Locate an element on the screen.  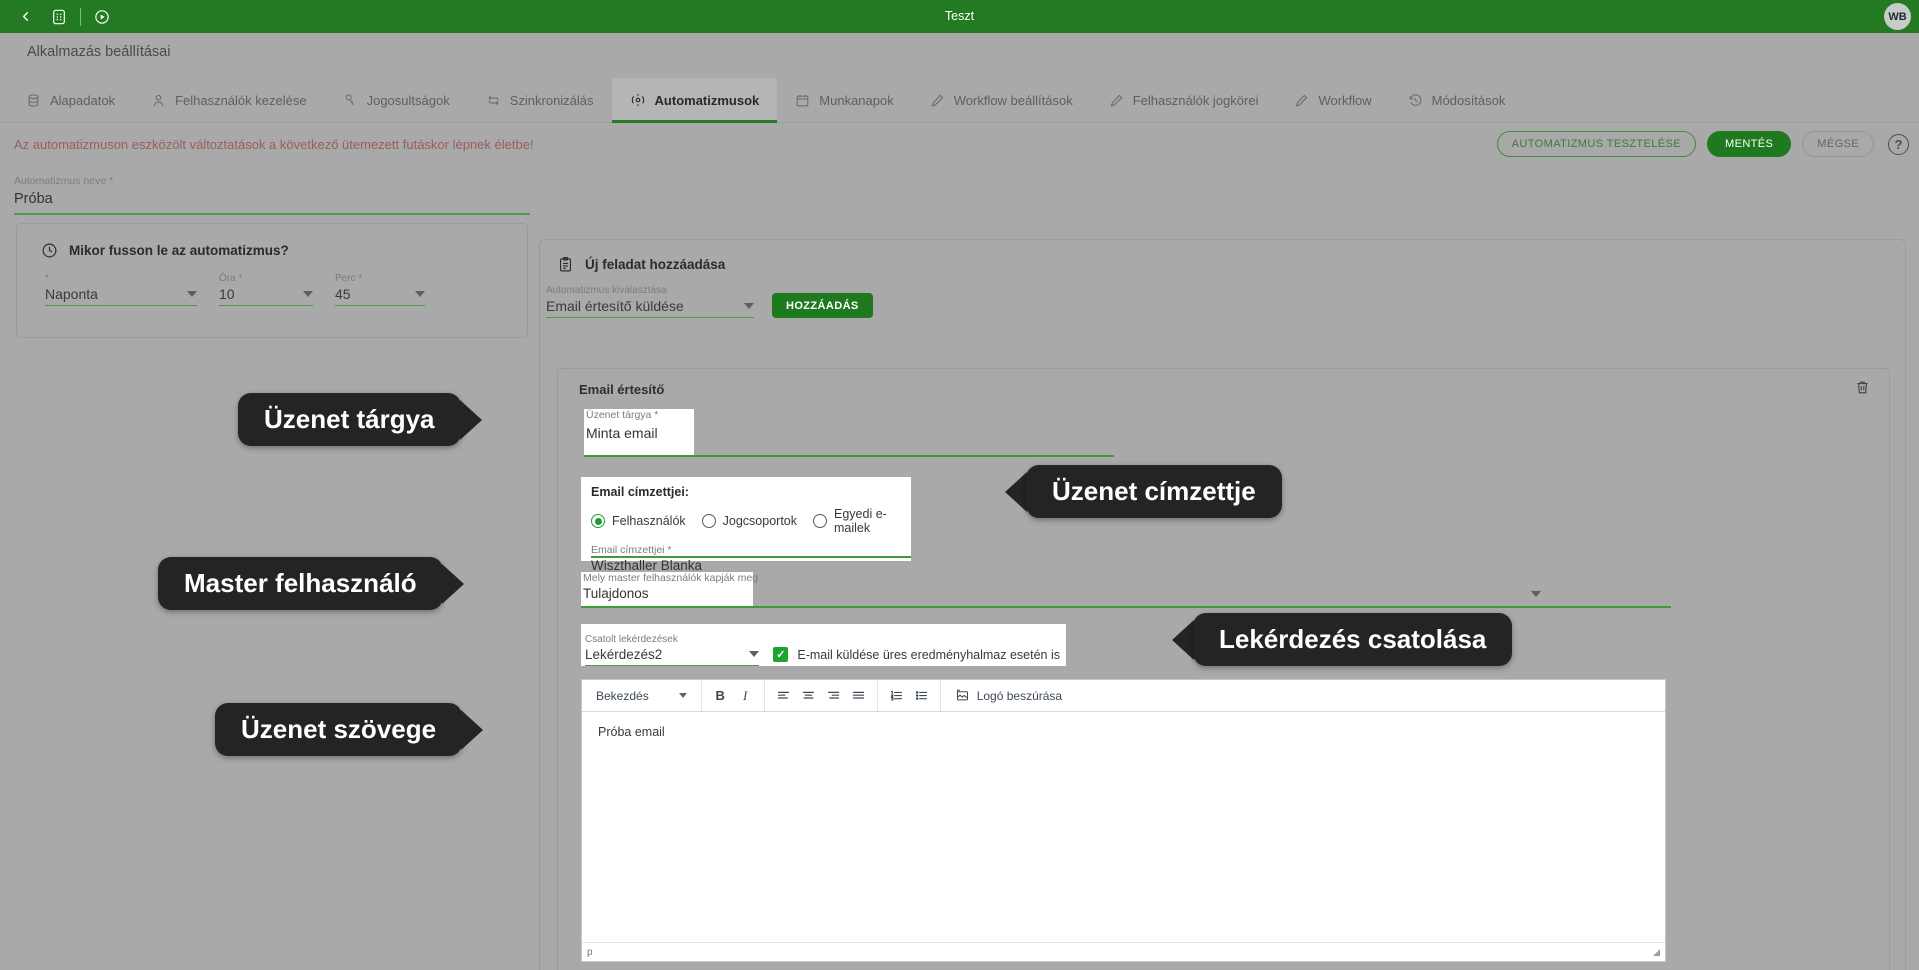
editor-content-area: Próba email is located at coordinates (1123, 827).